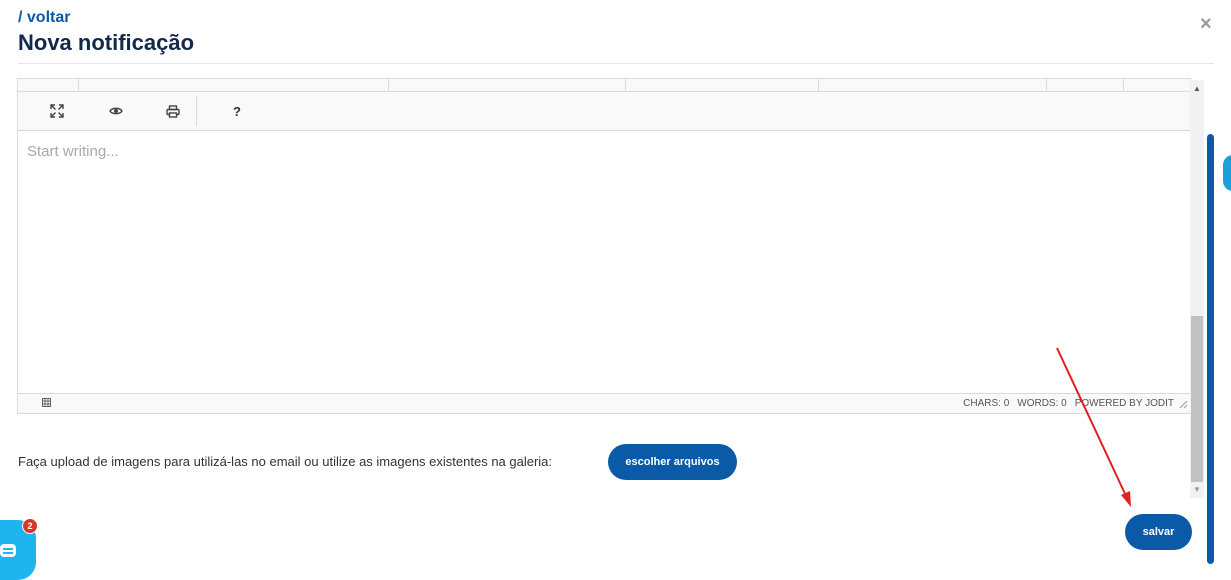 Image resolution: width=1231 pixels, height=580 pixels. What do you see at coordinates (173, 111) in the screenshot?
I see `print-icon` at bounding box center [173, 111].